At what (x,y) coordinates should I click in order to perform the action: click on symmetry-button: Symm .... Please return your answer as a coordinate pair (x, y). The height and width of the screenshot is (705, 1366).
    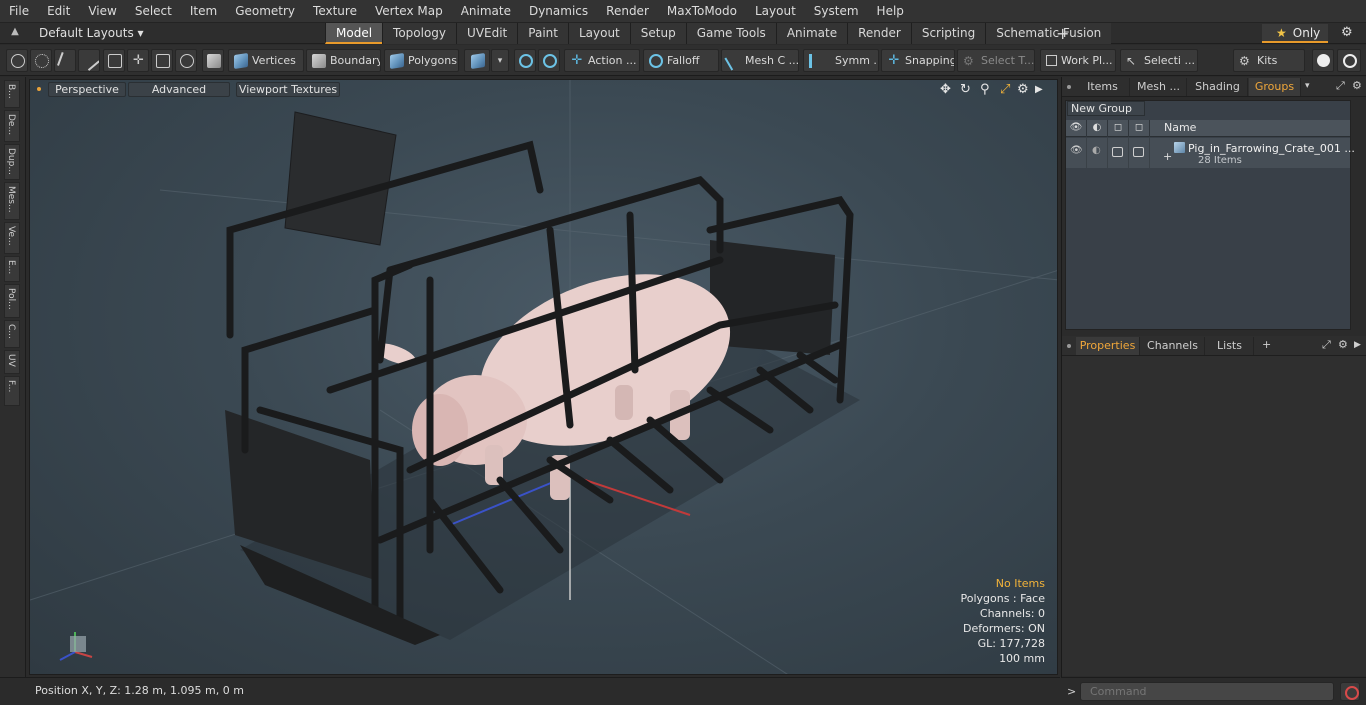
    Looking at the image, I should click on (841, 60).